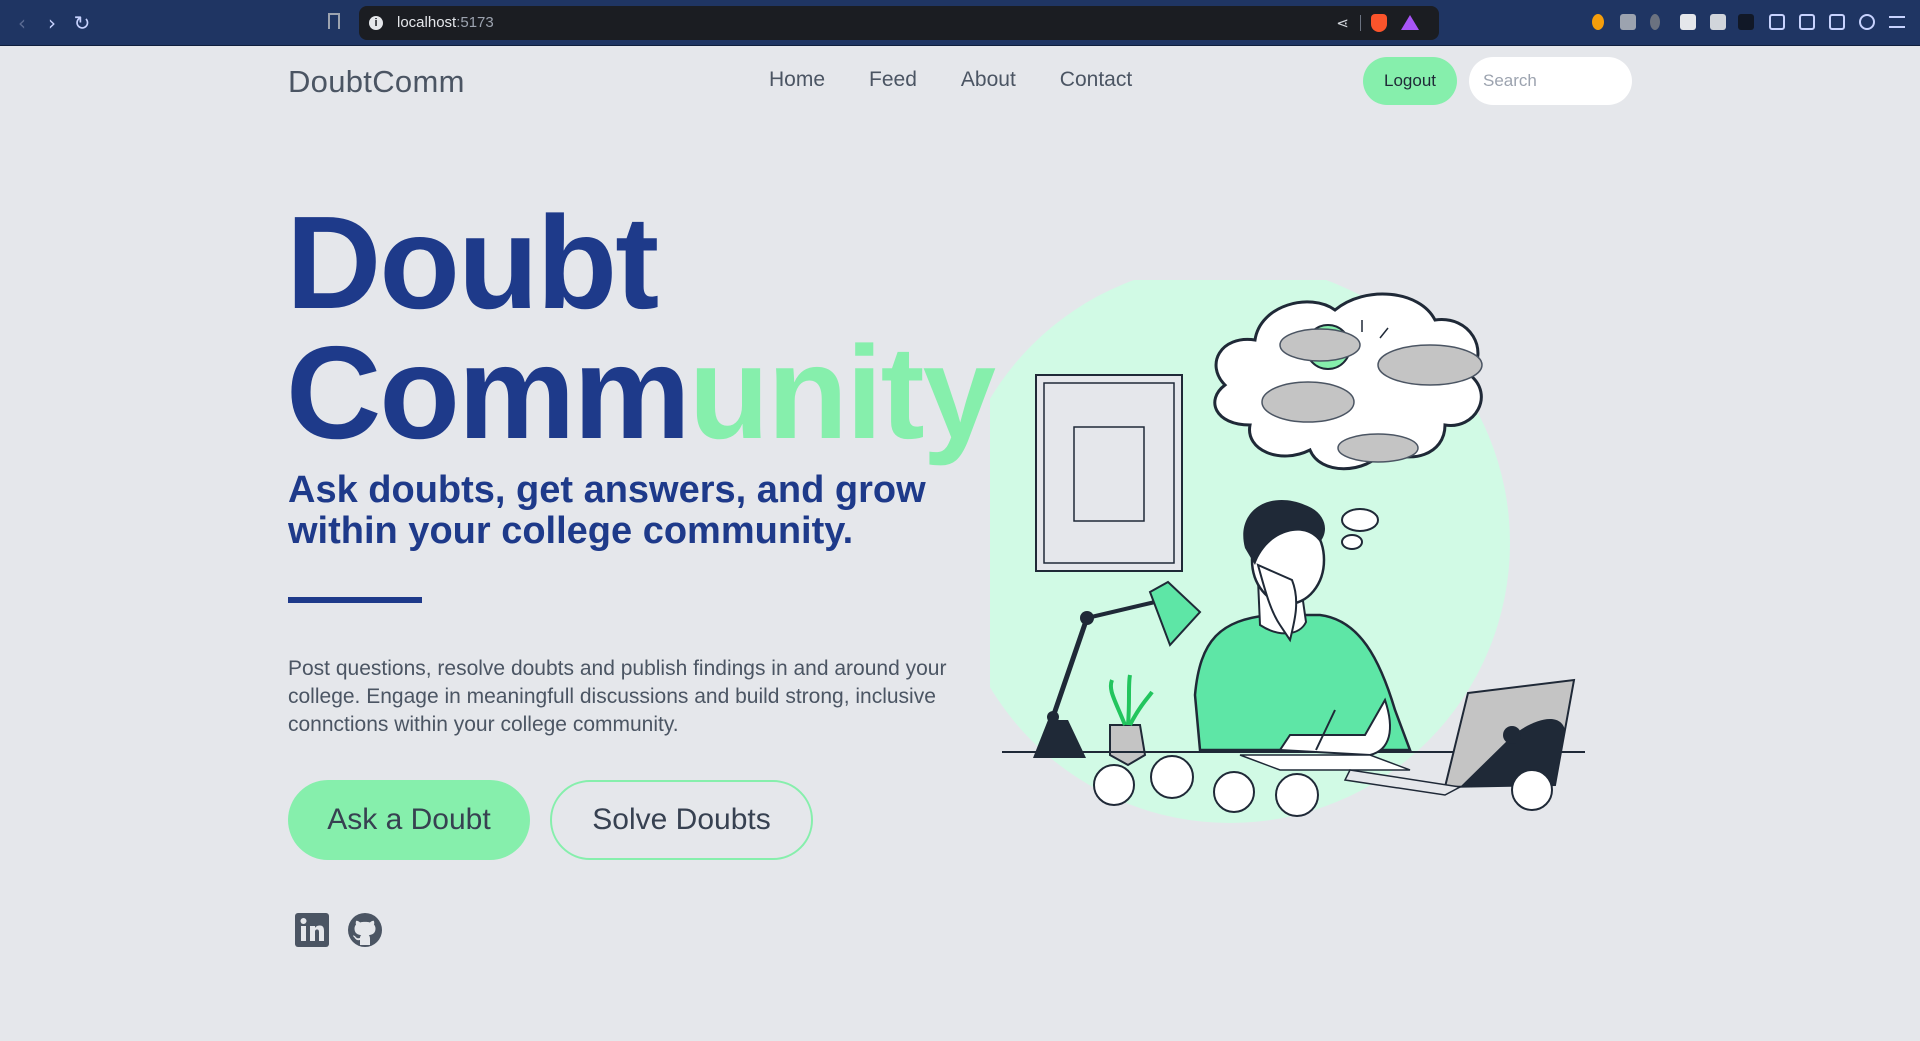 The image size is (1920, 1041). Describe the element at coordinates (797, 80) in the screenshot. I see `nav-home: Home` at that location.